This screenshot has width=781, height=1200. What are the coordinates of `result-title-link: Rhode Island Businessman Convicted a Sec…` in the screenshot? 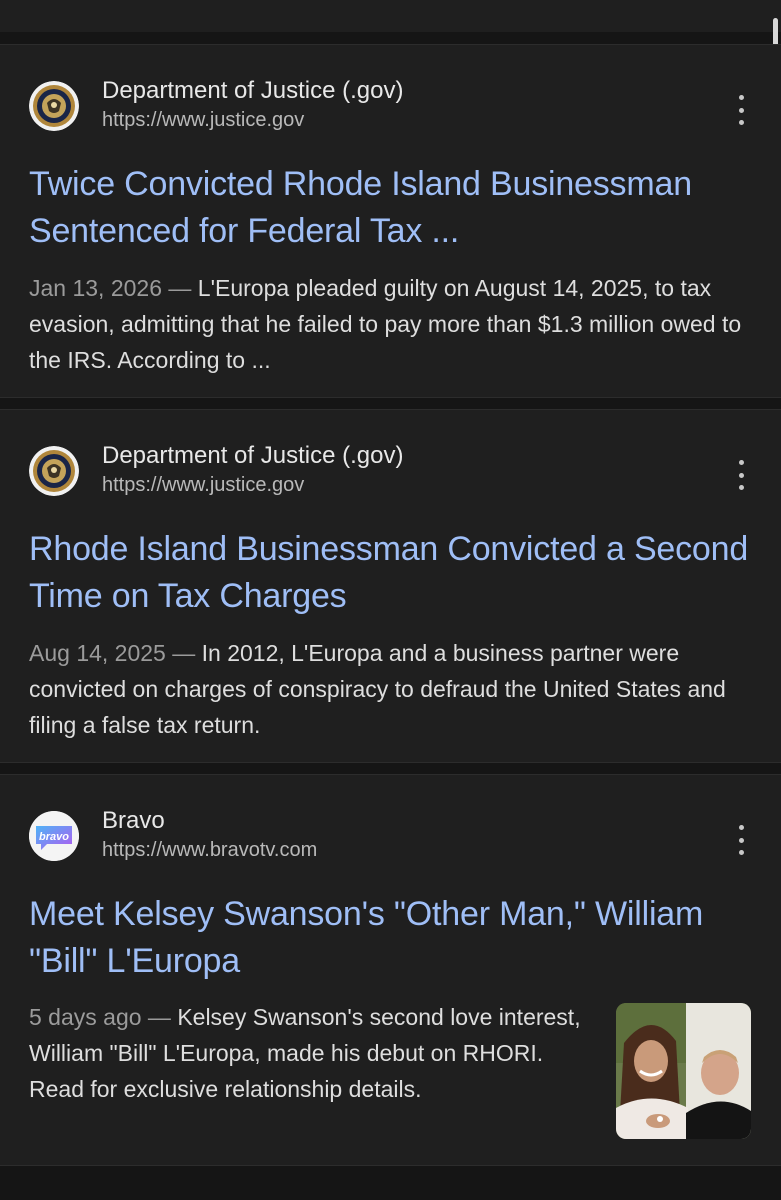 It's located at (394, 573).